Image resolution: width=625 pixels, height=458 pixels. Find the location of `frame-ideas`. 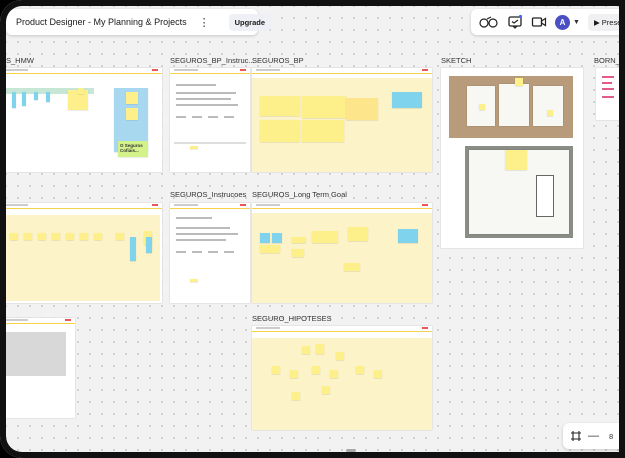

frame-ideas is located at coordinates (81, 253).